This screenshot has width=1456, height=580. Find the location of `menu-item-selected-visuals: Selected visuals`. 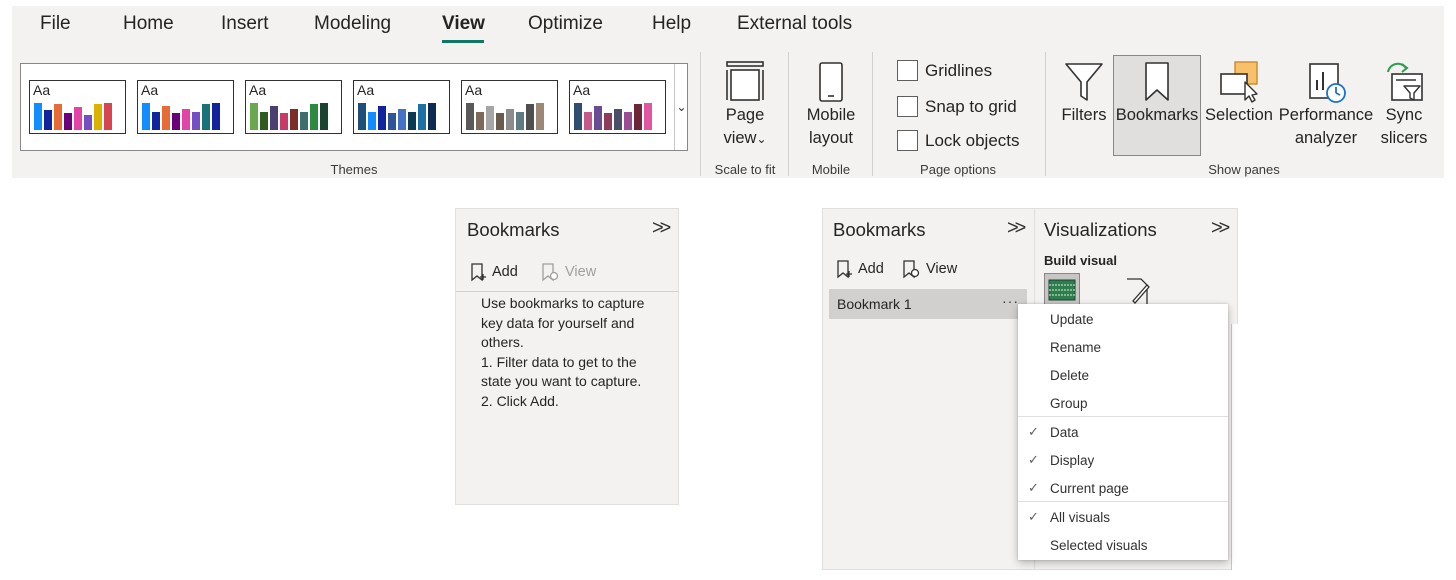

menu-item-selected-visuals: Selected visuals is located at coordinates (1123, 546).